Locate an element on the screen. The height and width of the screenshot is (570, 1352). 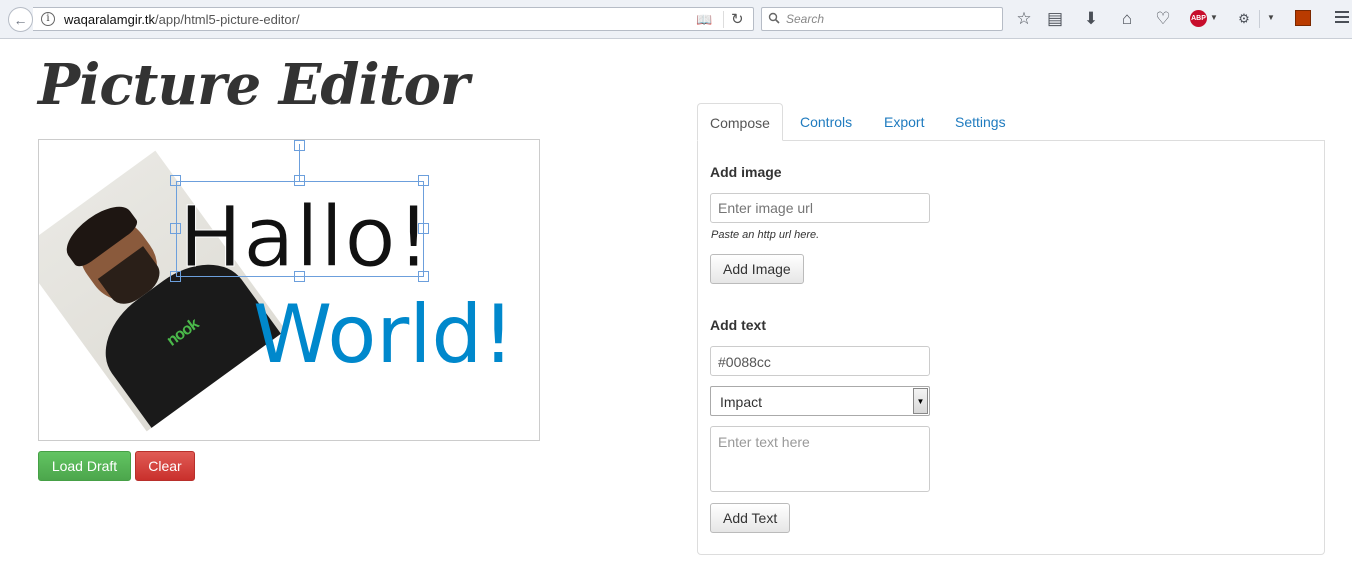
font-select-value: Impact is located at coordinates (741, 402).